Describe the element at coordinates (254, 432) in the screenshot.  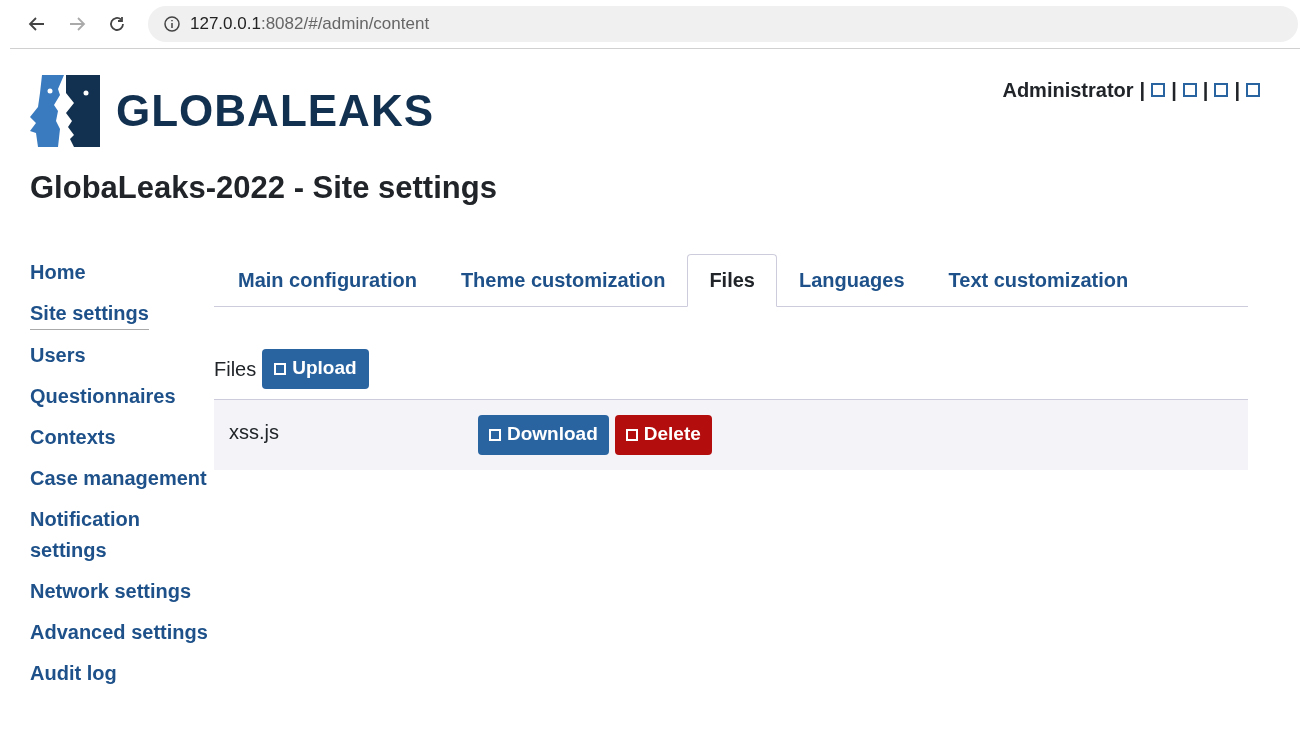
I see `file-name: xss.js` at that location.